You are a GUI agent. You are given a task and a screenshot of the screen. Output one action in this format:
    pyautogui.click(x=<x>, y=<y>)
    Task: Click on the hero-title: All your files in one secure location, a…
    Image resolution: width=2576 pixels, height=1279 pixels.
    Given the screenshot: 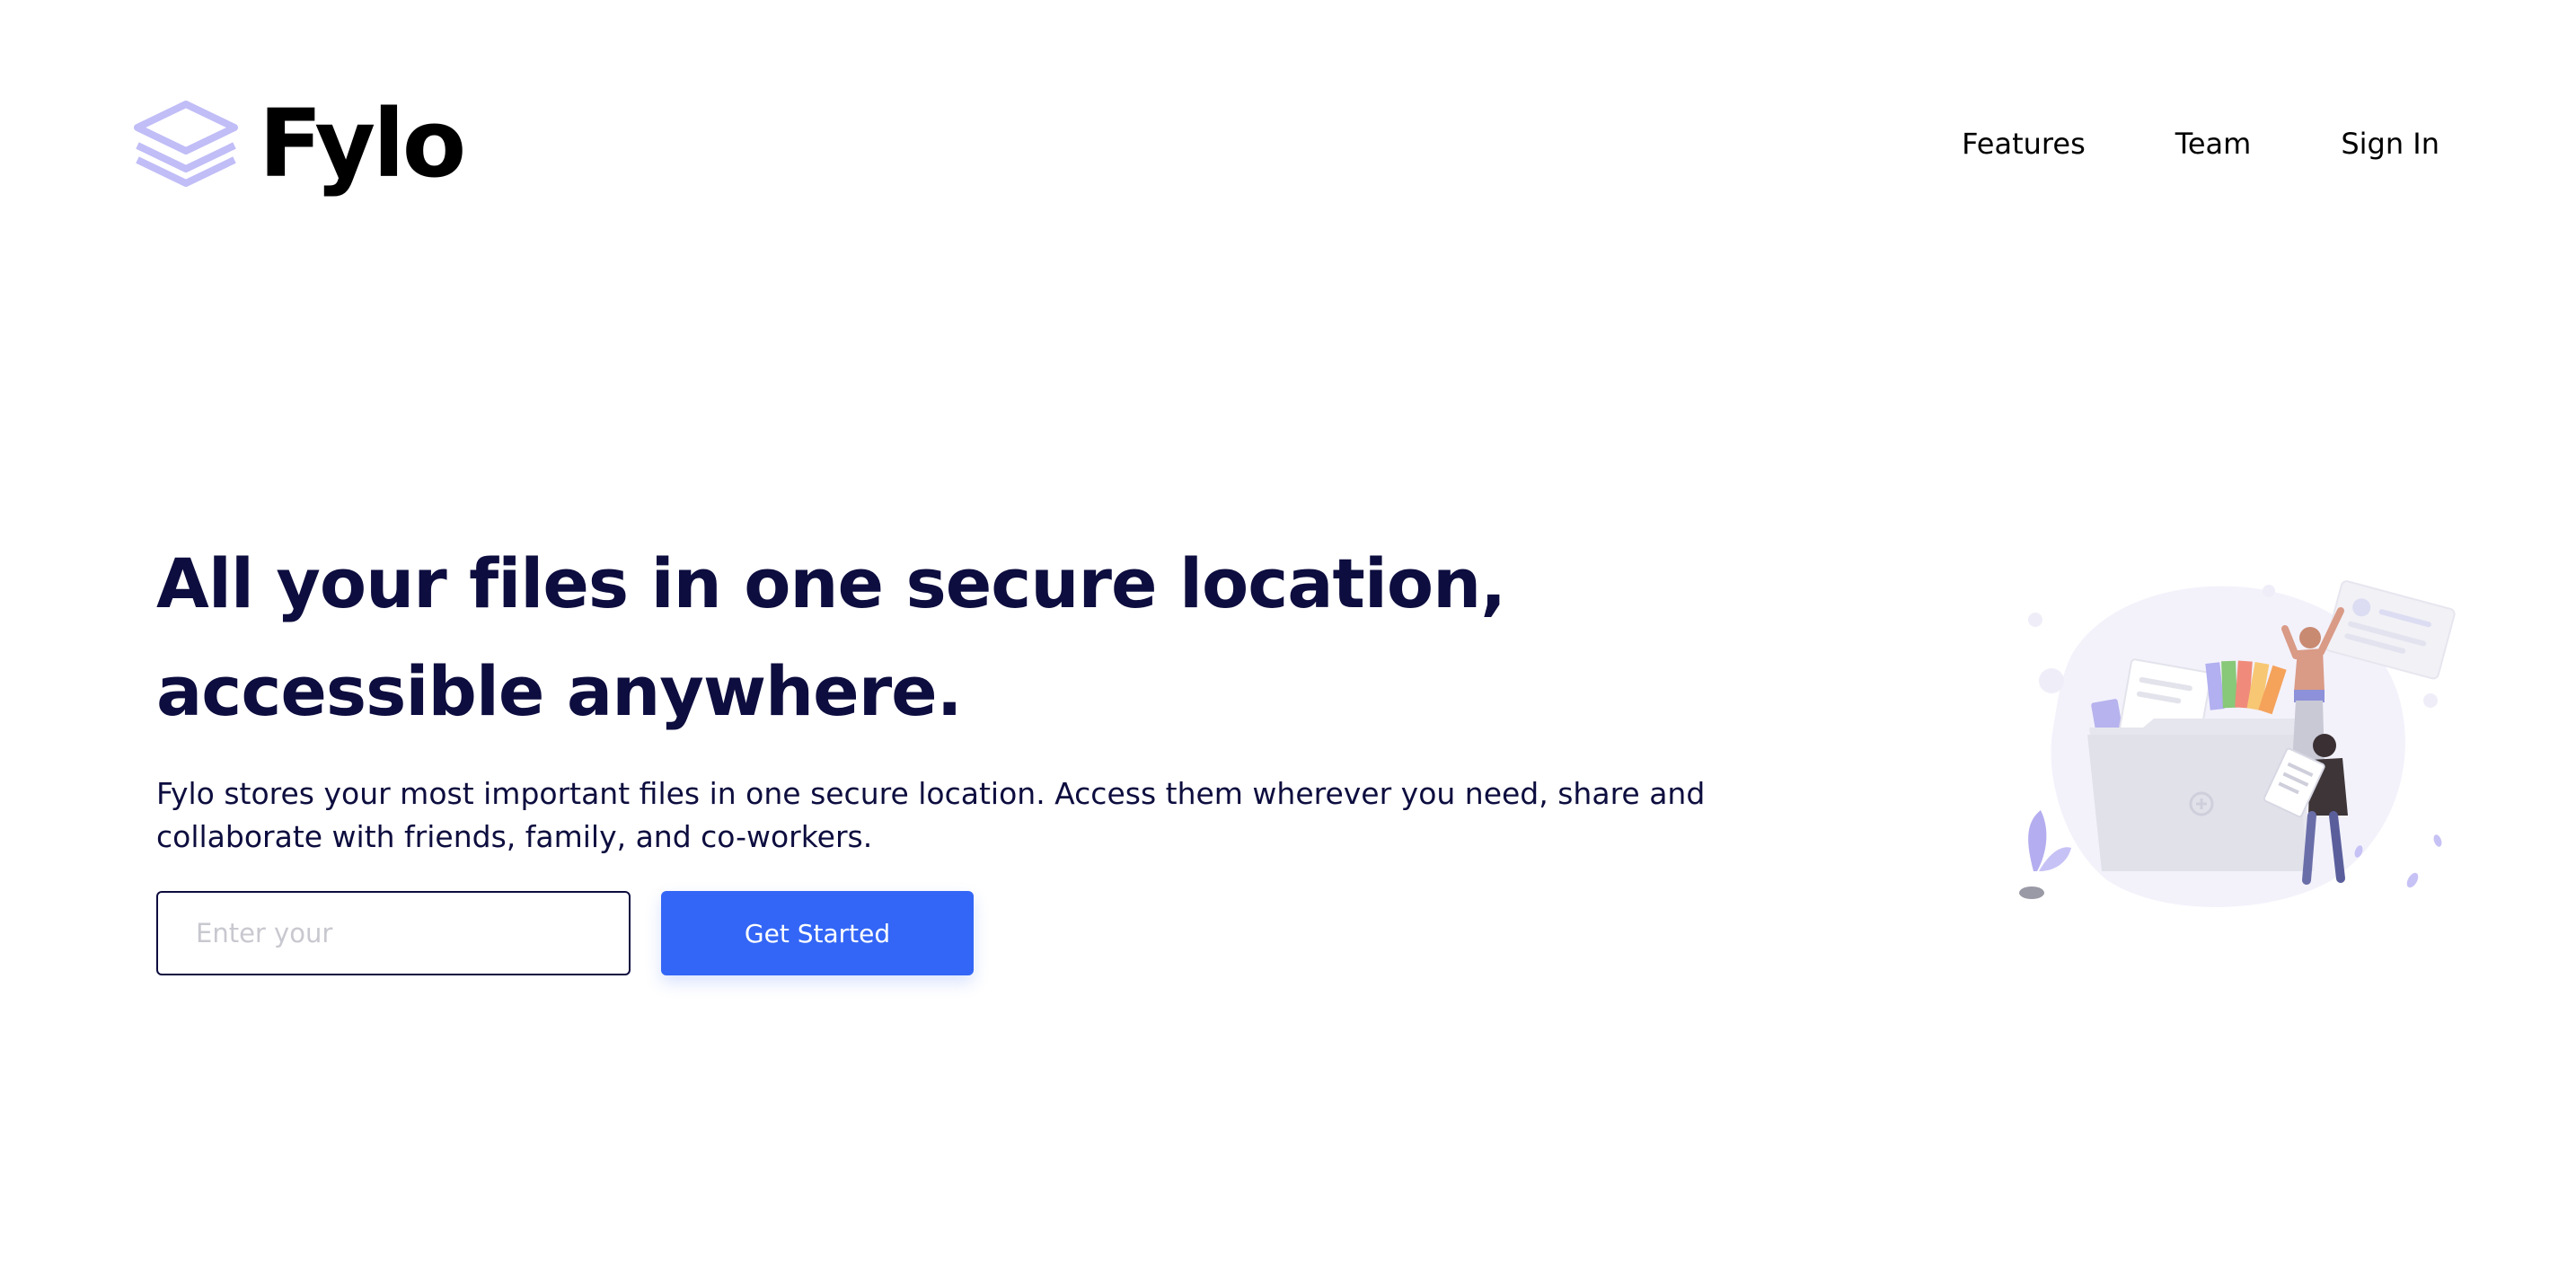 What is the action you would take?
    pyautogui.click(x=831, y=637)
    